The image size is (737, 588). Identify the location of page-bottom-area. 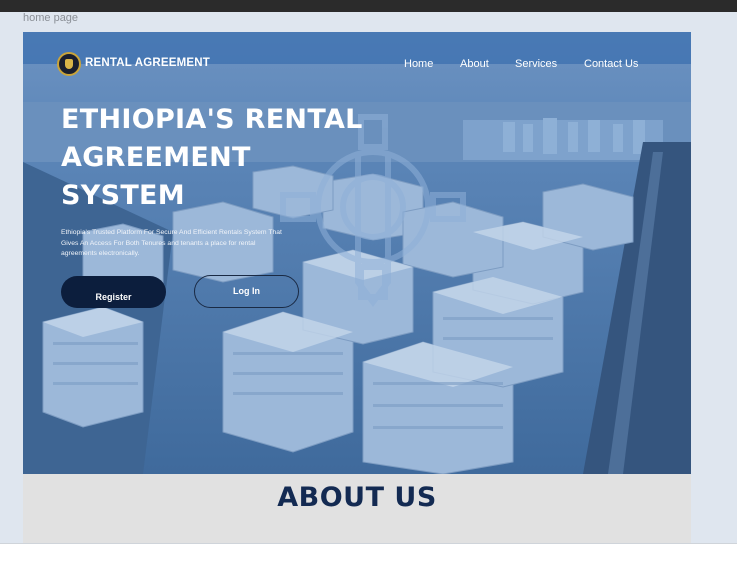
(368, 565).